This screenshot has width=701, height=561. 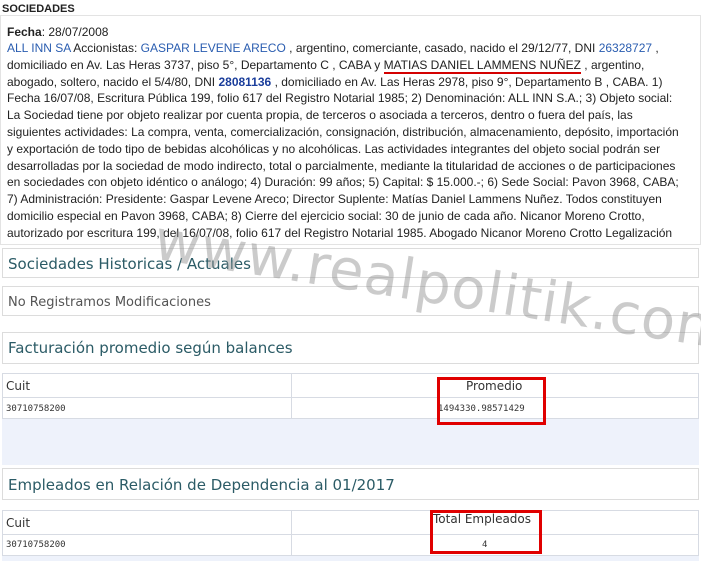 I want to click on emp-col-cuit: Cuit, so click(x=18, y=523).